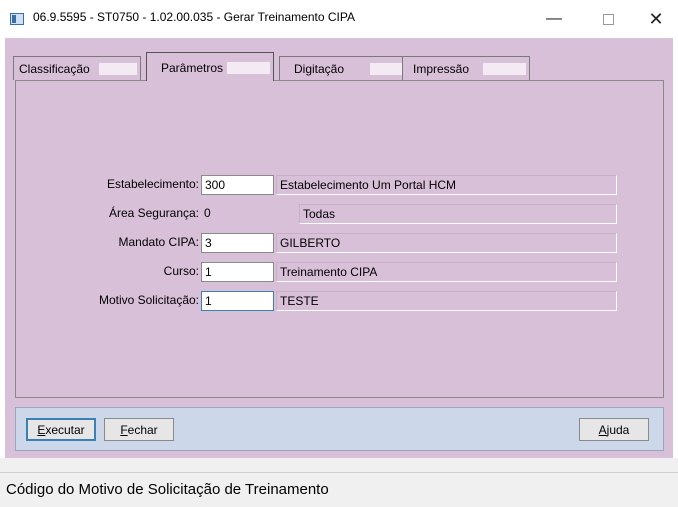 The width and height of the screenshot is (678, 507). What do you see at coordinates (65, 429) in the screenshot?
I see `executar-label: xecutar` at bounding box center [65, 429].